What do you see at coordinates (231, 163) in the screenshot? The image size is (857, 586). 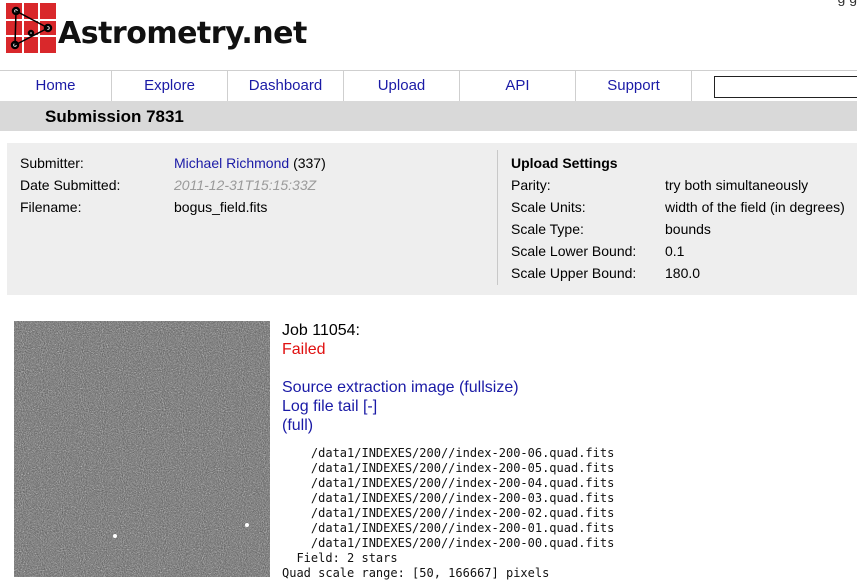 I see `submitter-link: Michael Richmond` at bounding box center [231, 163].